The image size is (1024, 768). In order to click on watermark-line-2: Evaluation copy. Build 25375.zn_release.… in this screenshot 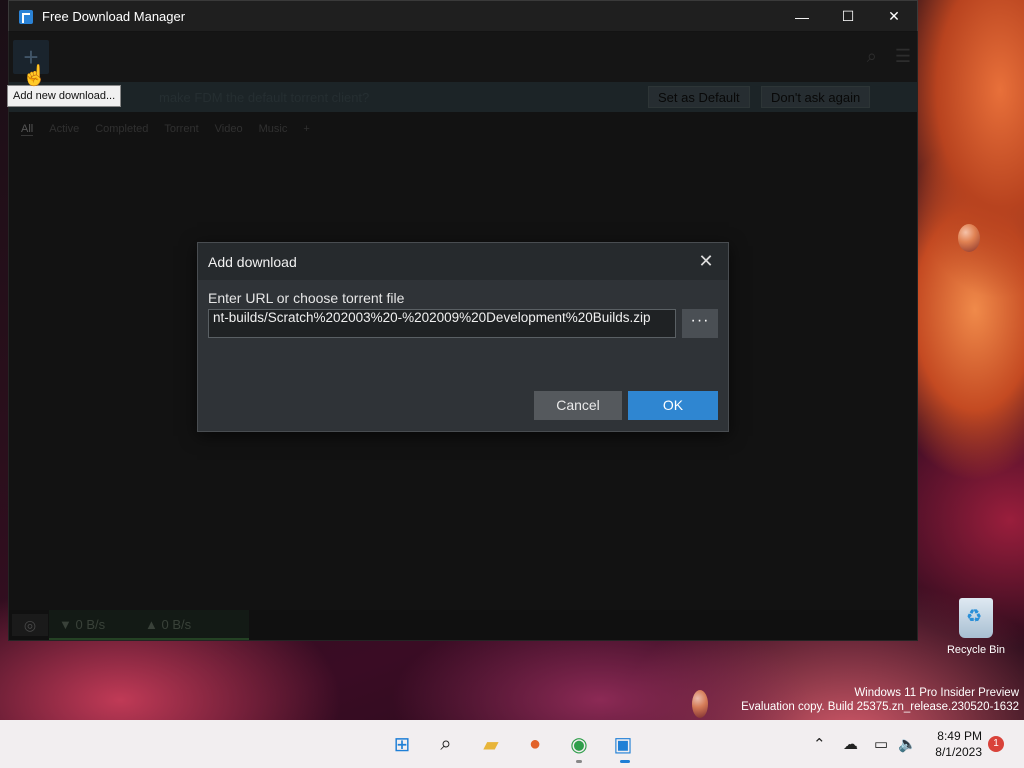, I will do `click(880, 707)`.